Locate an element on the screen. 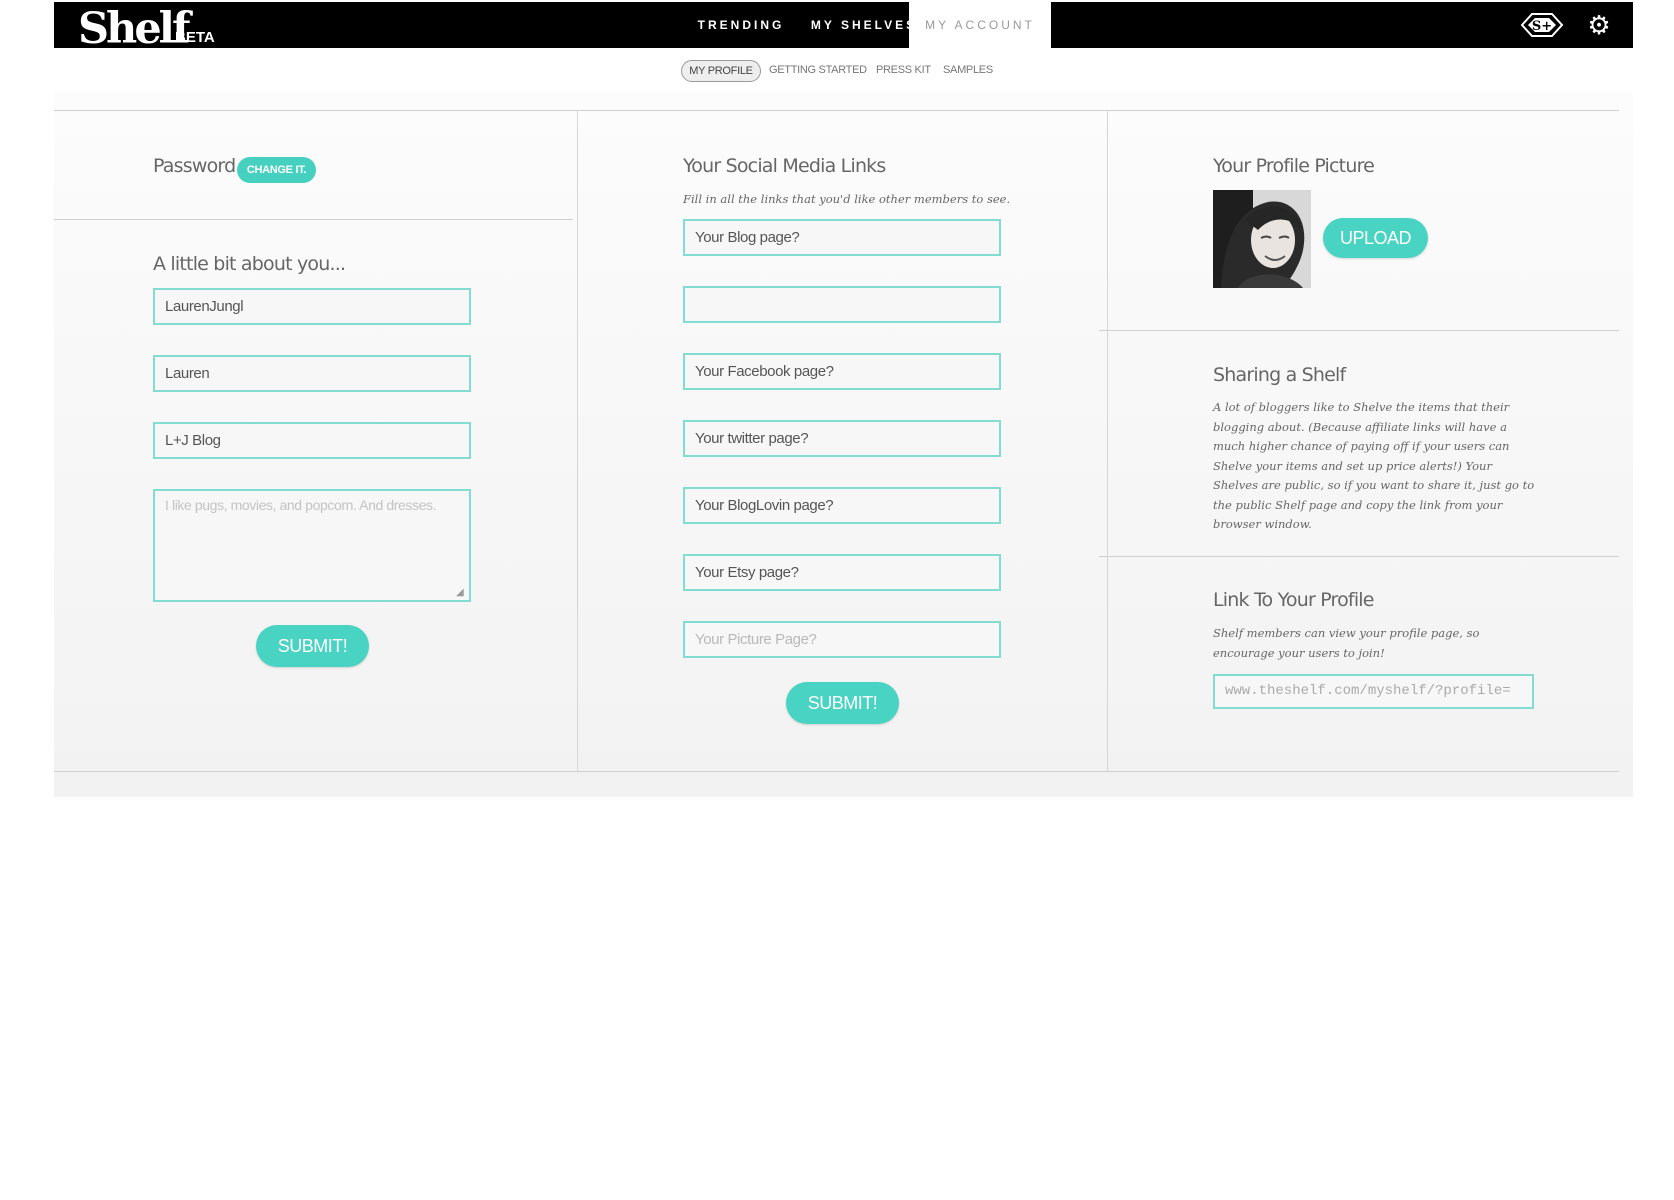 This screenshot has height=1200, width=1674. blog-name-field: L+J Blog is located at coordinates (312, 440).